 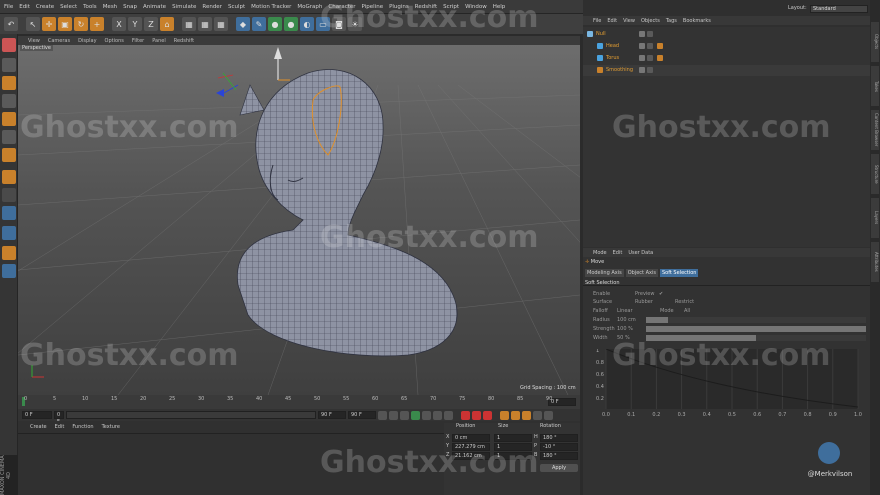 What do you see at coordinates (604, 273) in the screenshot?
I see `tab-modeling-axis: Modeling Axis` at bounding box center [604, 273].